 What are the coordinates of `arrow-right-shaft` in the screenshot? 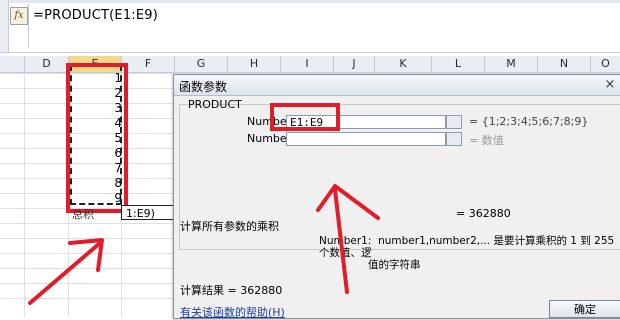 It's located at (341, 241).